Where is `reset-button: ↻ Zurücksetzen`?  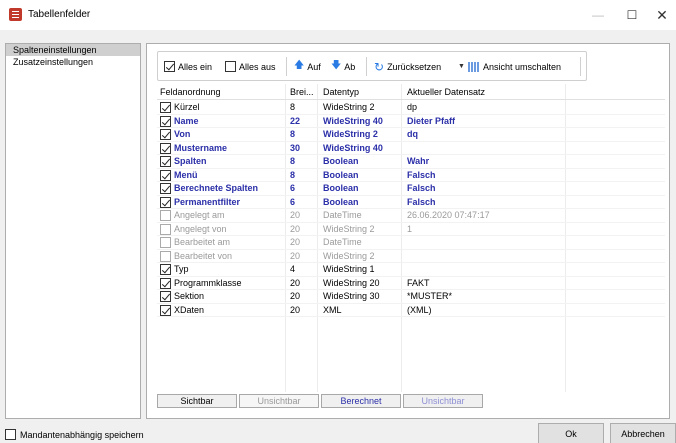 reset-button: ↻ Zurücksetzen is located at coordinates (407, 66).